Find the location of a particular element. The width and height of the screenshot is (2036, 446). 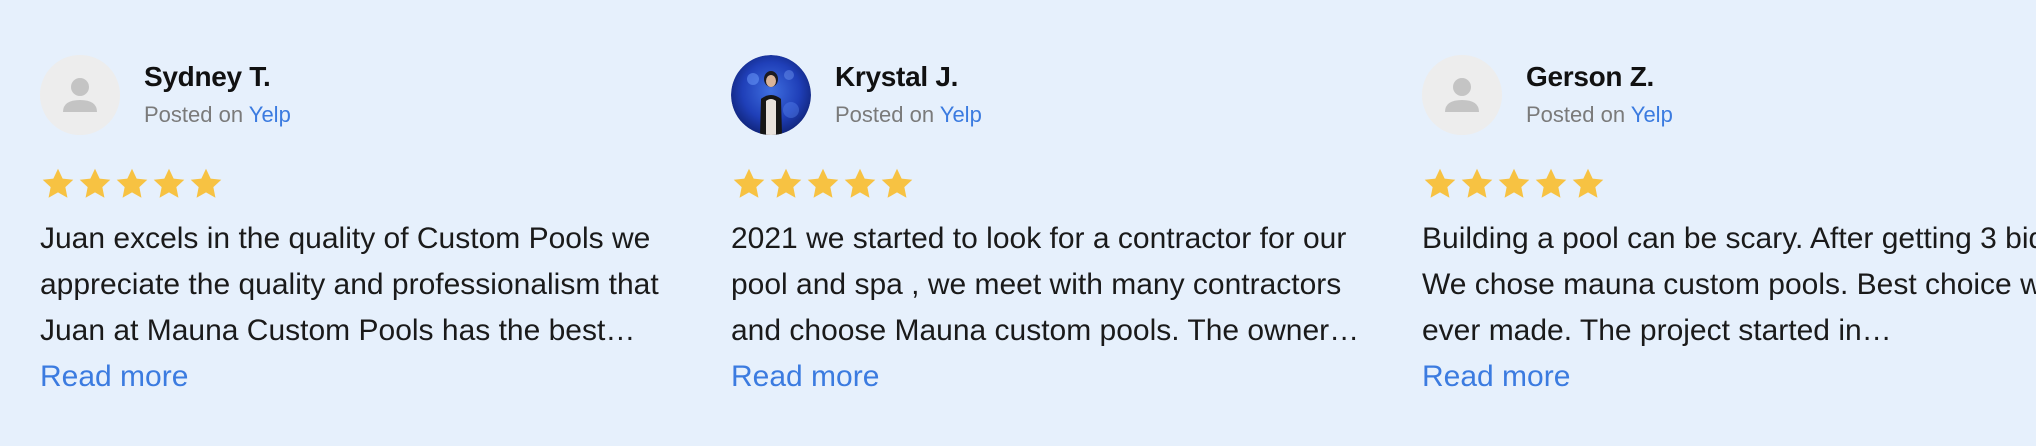

reviewer-meta: Gerson Z. Posted on Yelp is located at coordinates (1599, 95).